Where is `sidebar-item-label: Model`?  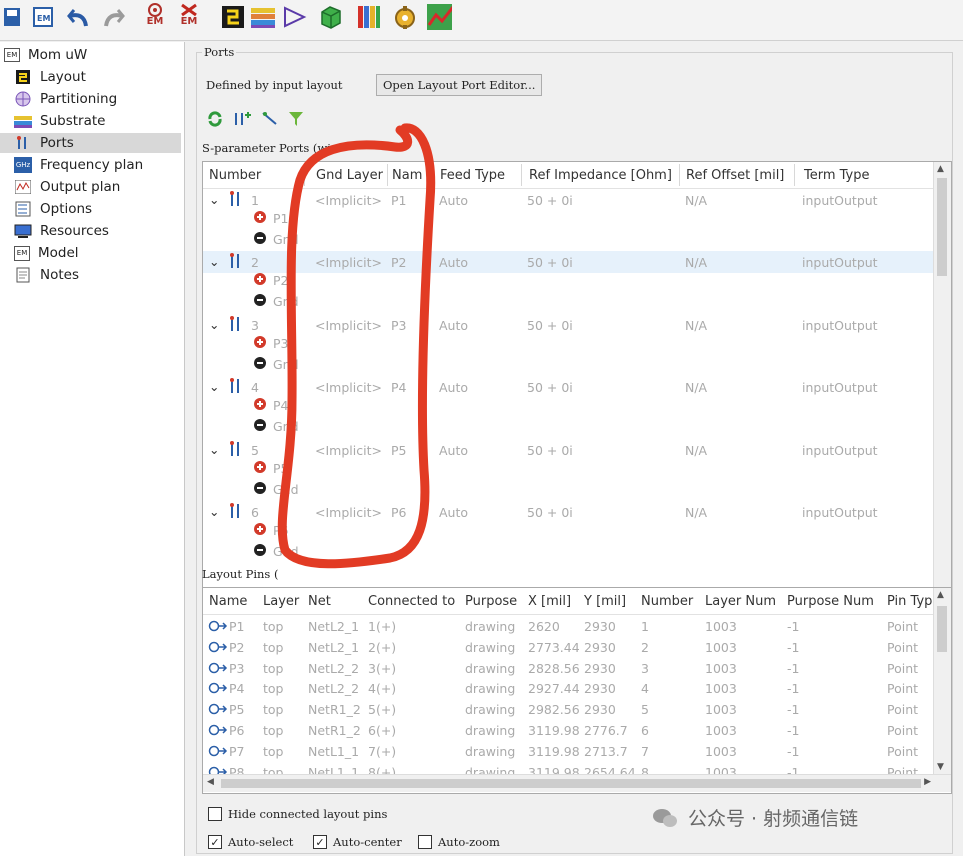
sidebar-item-label: Model is located at coordinates (58, 253).